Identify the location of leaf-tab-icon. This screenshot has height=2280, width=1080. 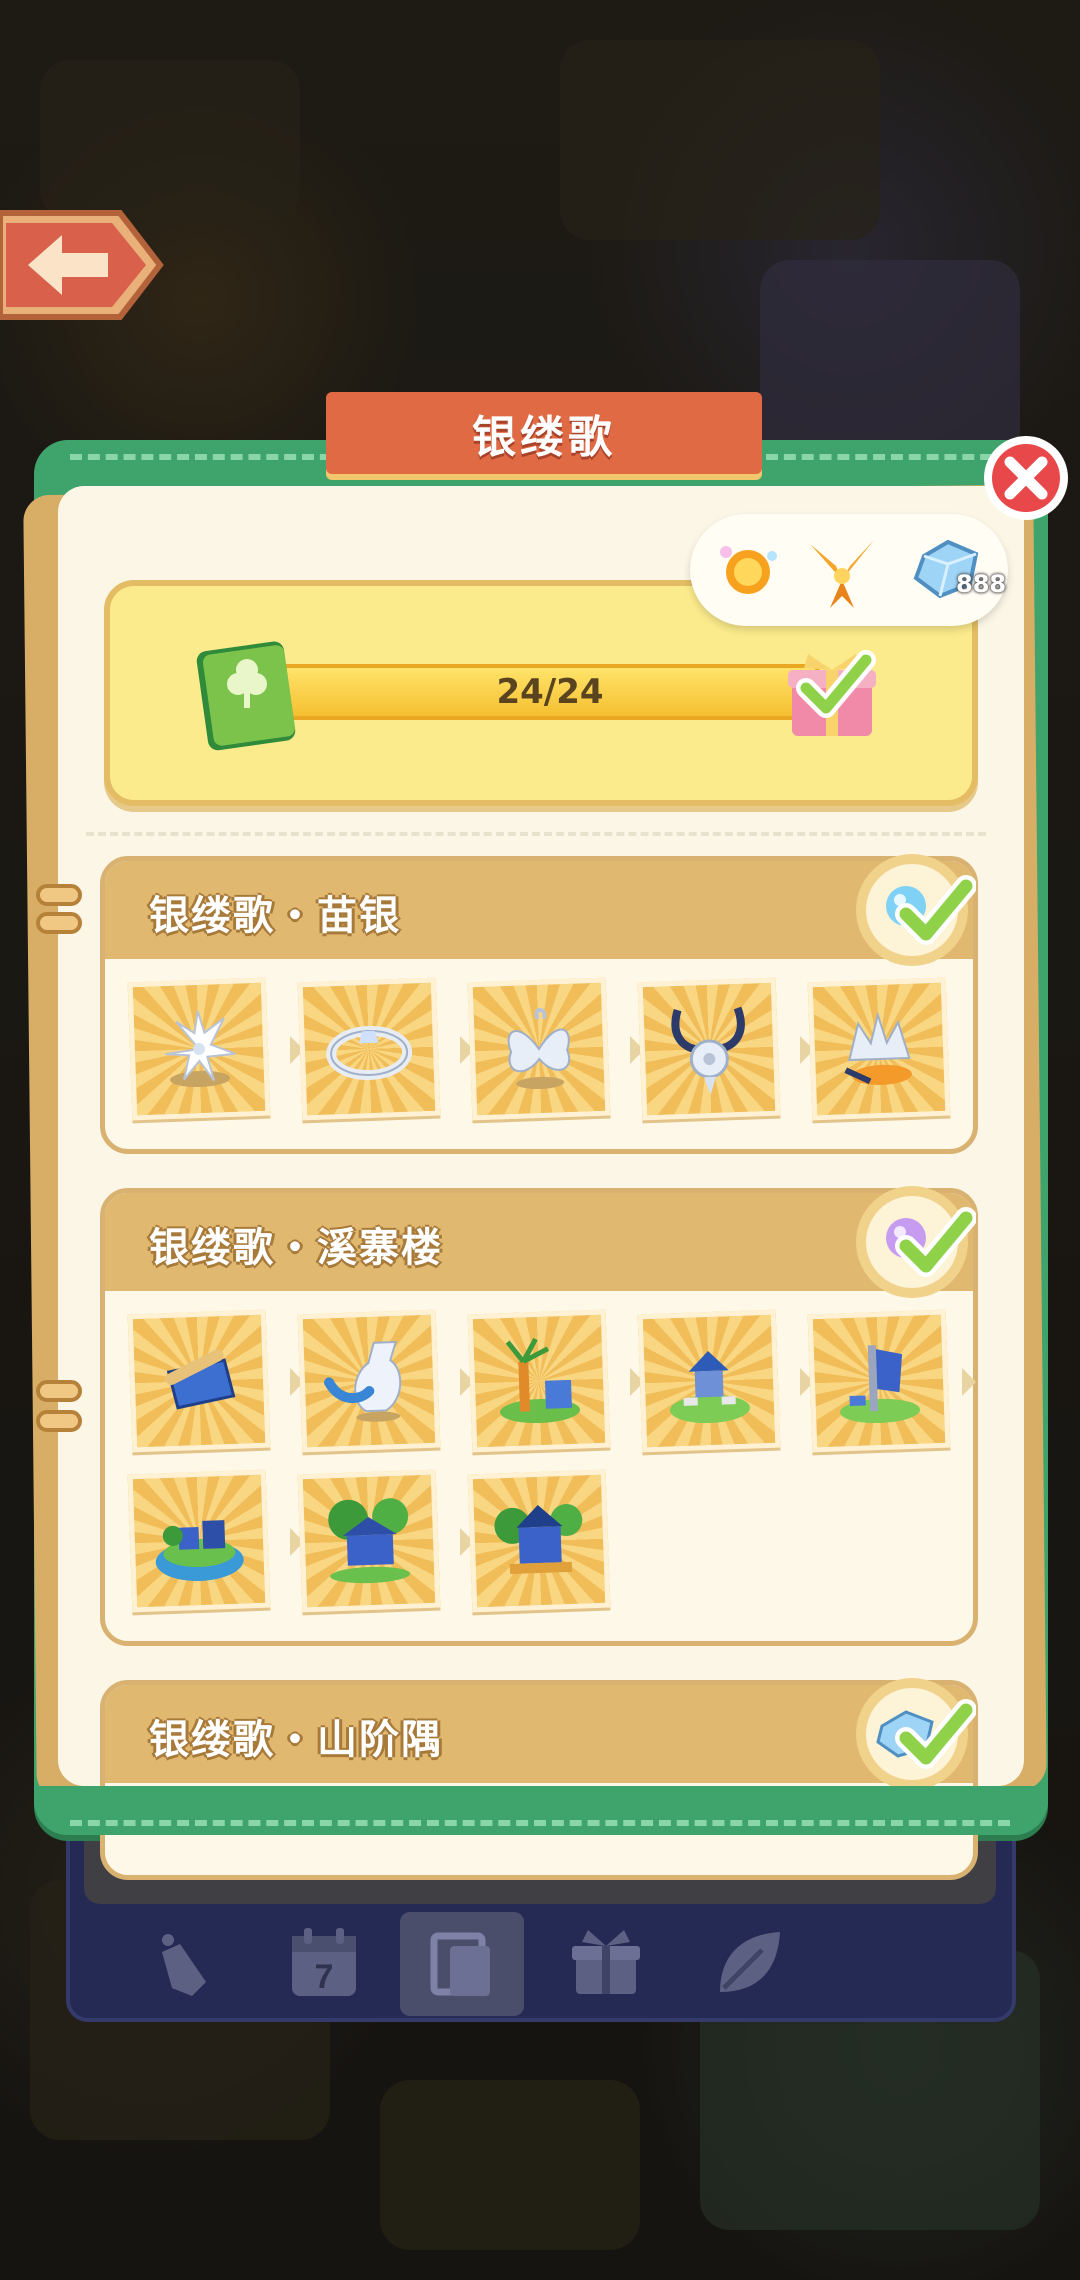
(750, 1962).